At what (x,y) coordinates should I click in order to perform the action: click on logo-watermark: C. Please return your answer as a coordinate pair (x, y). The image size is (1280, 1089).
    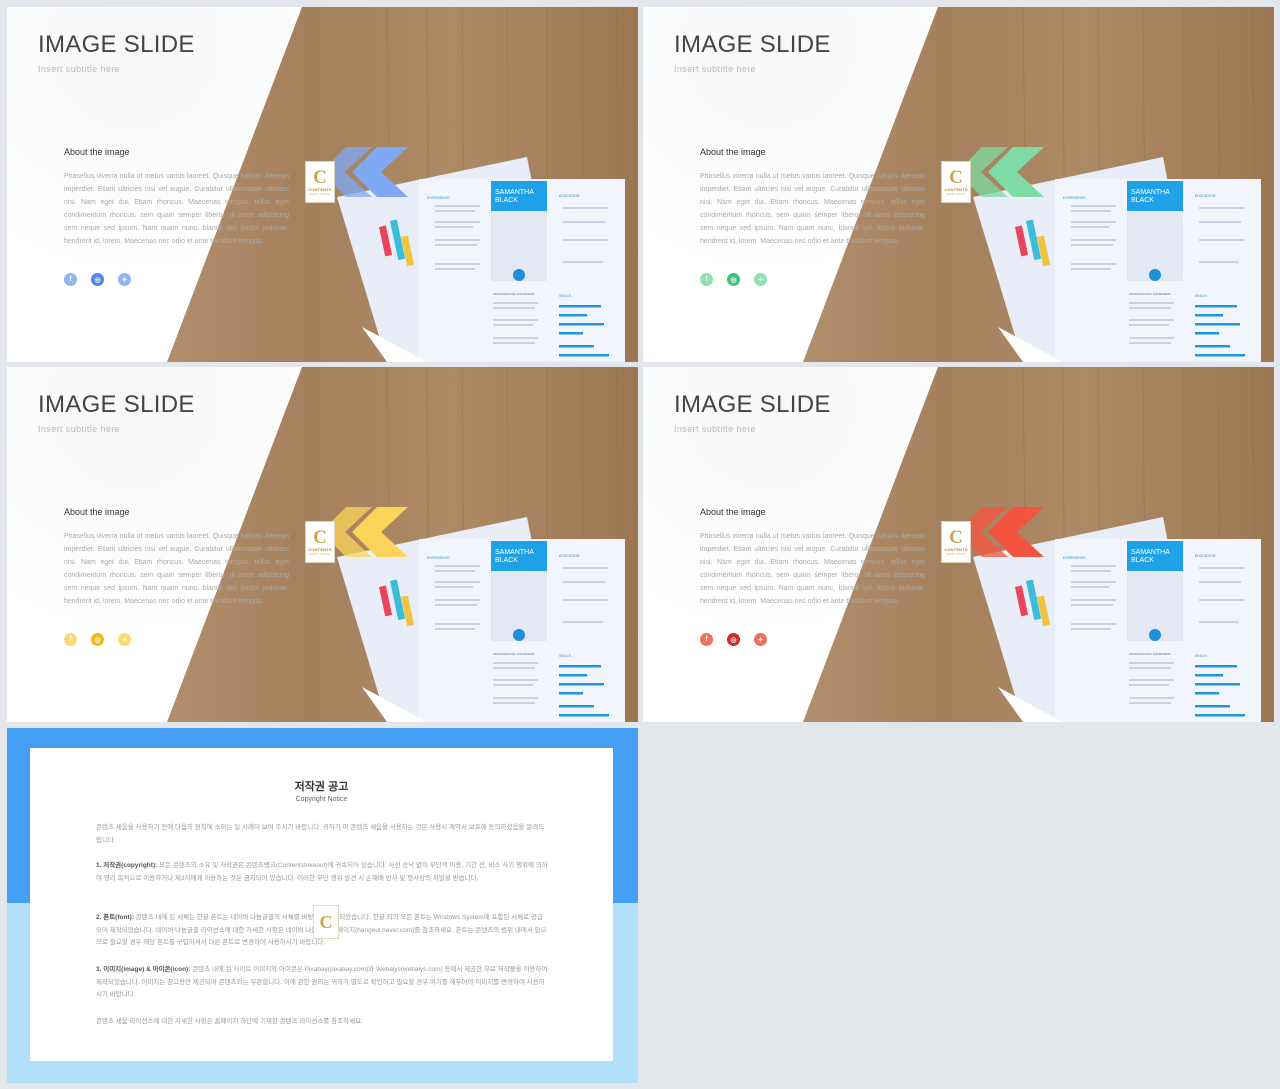
    Looking at the image, I should click on (326, 922).